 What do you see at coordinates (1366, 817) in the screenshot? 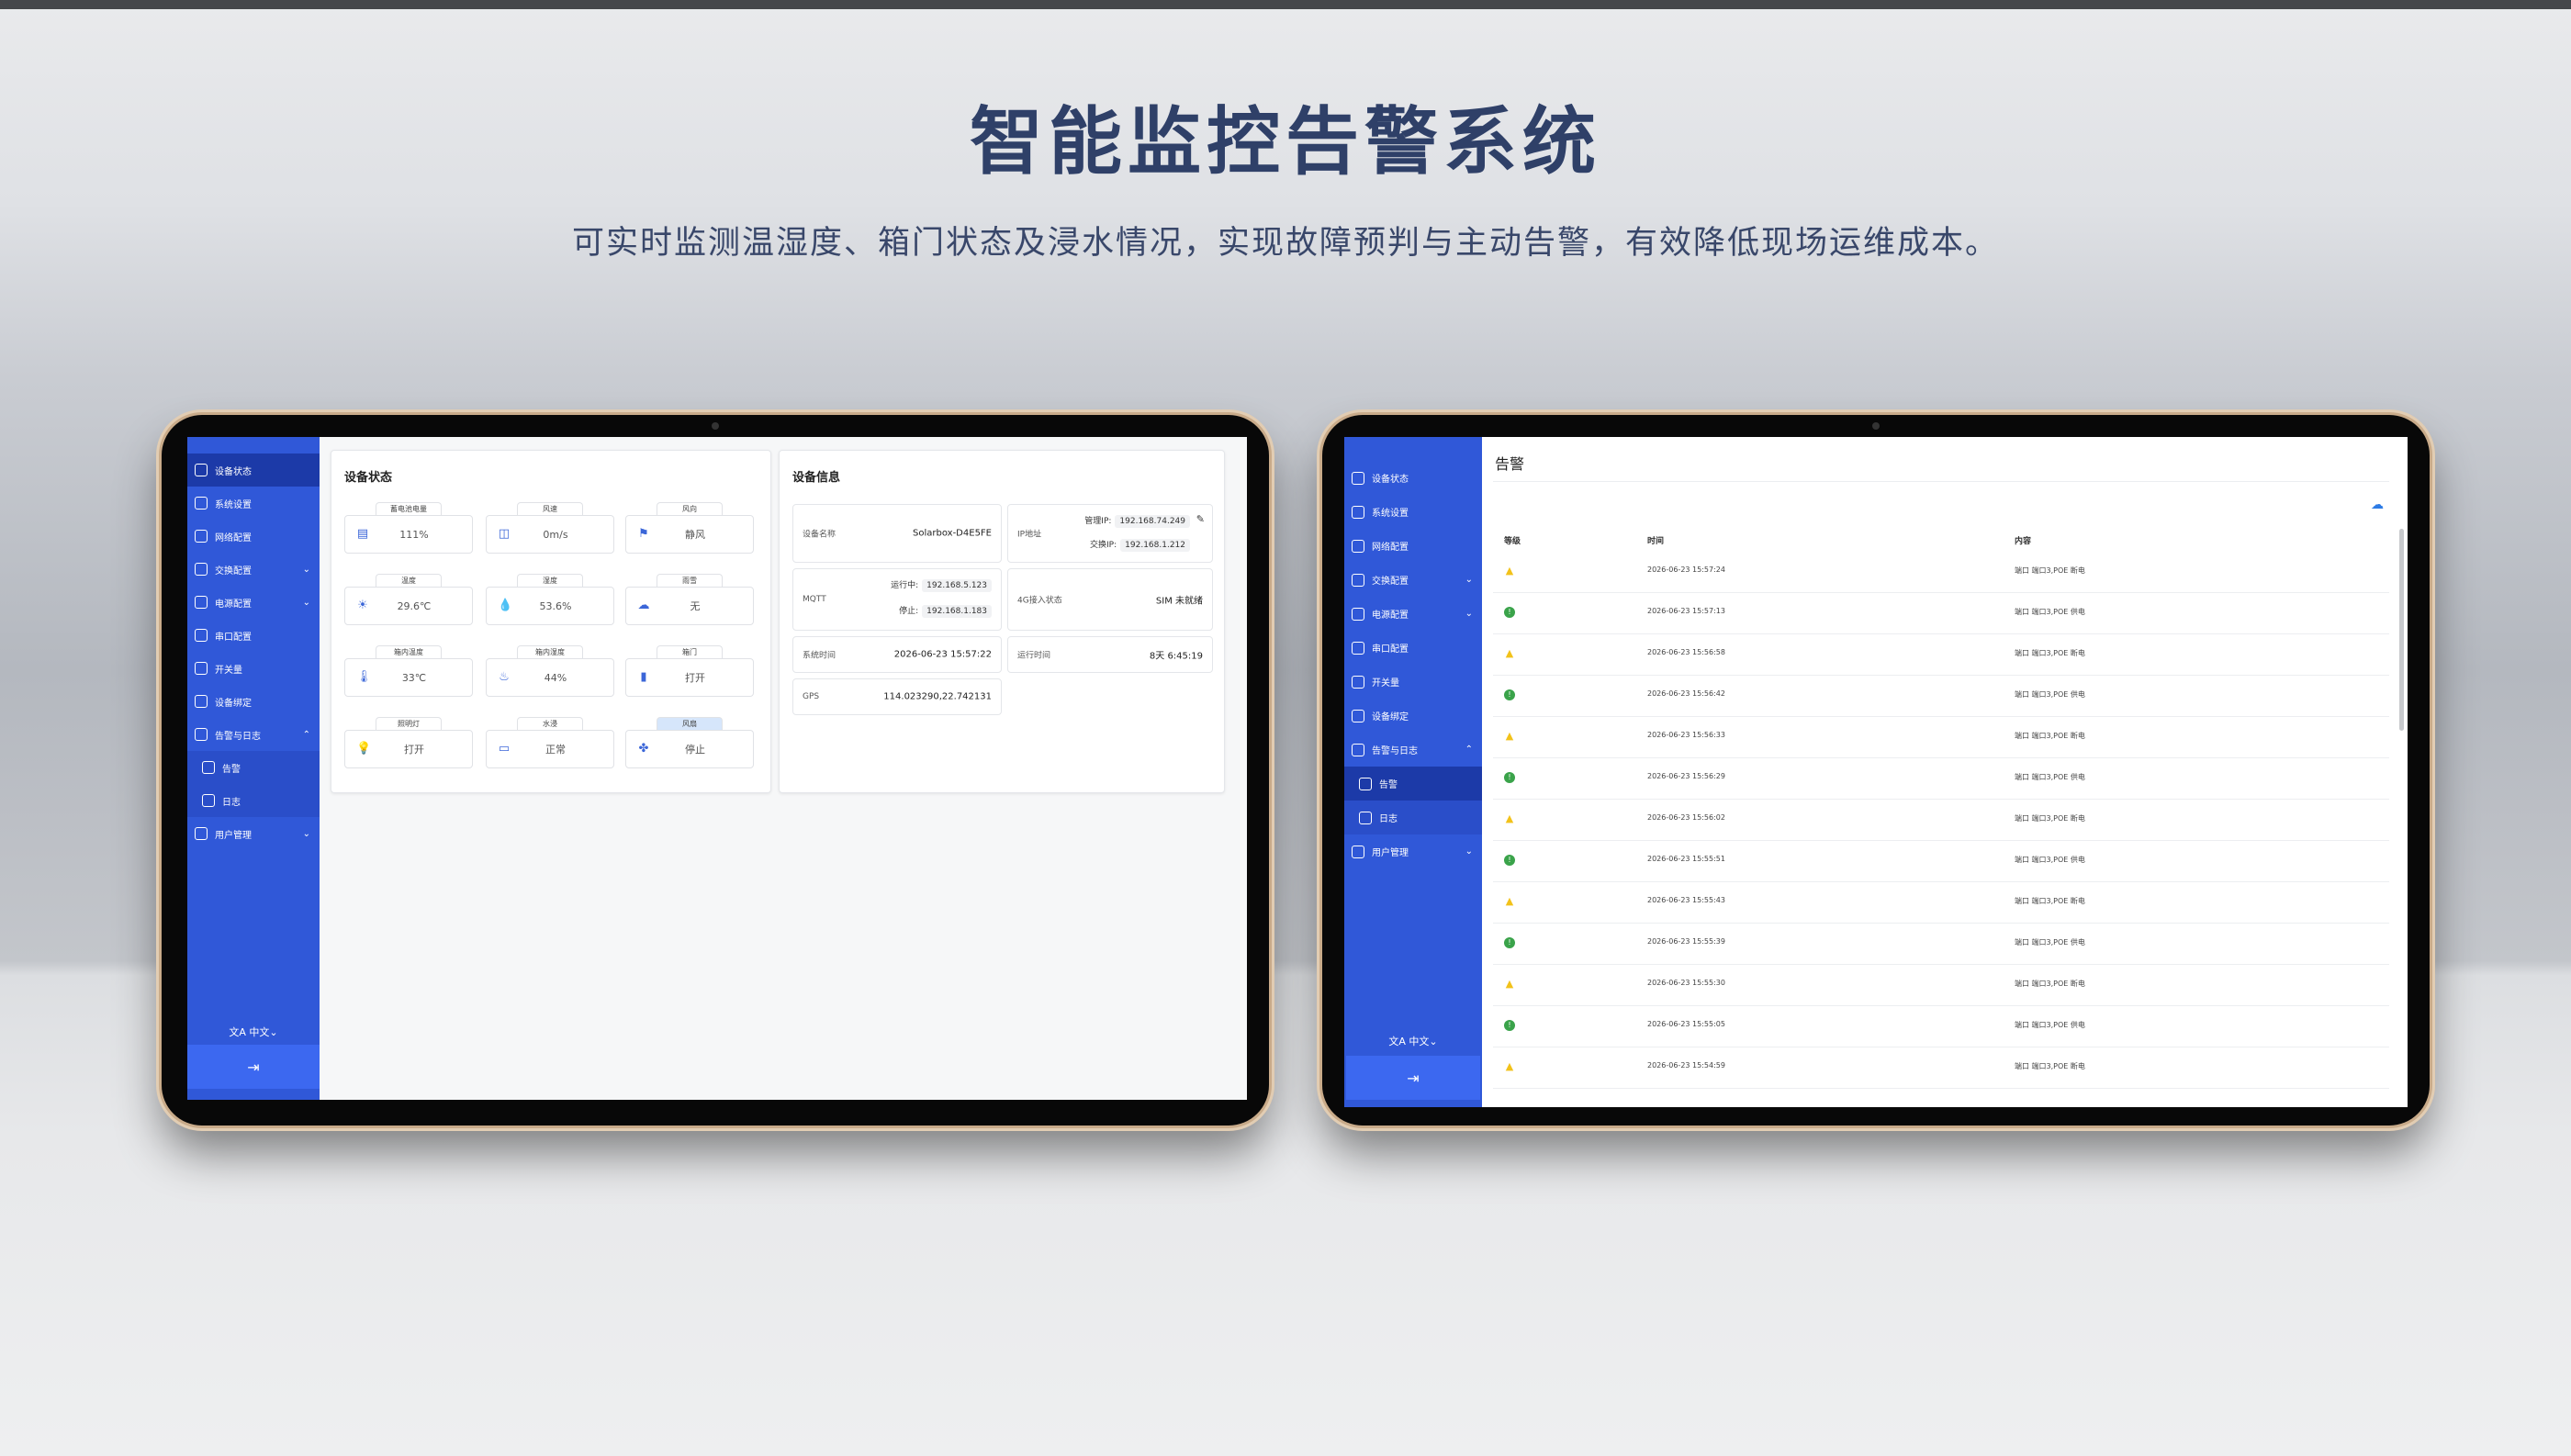
I see `document-icon` at bounding box center [1366, 817].